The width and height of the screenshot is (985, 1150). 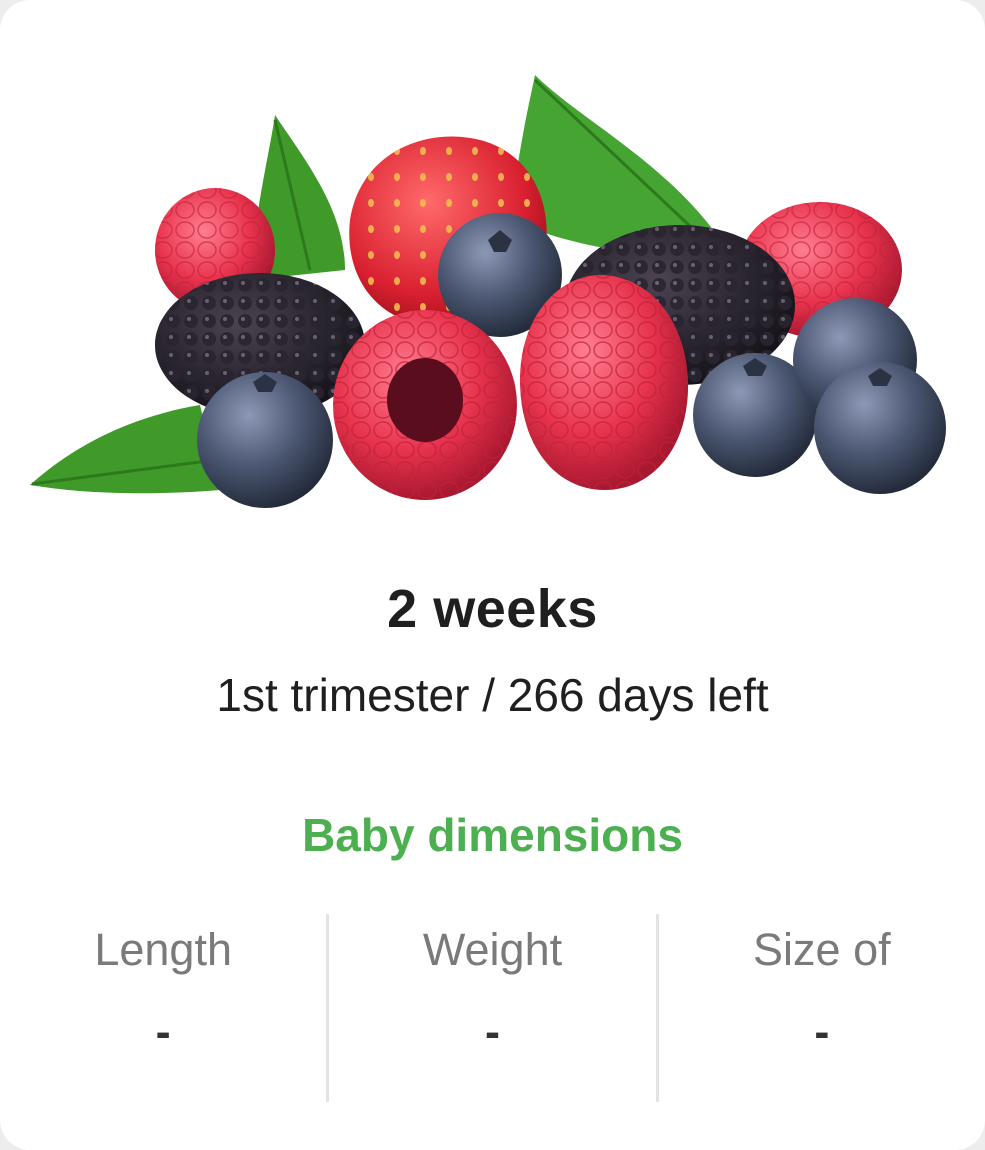 I want to click on week-title: 2 weeks, so click(x=492, y=609).